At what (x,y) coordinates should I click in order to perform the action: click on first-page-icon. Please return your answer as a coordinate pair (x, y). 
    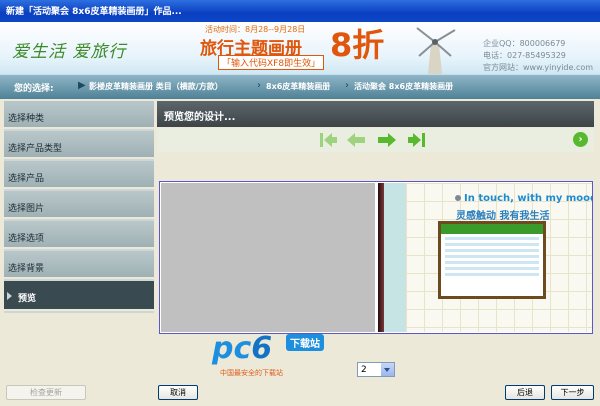
    Looking at the image, I should click on (328, 140).